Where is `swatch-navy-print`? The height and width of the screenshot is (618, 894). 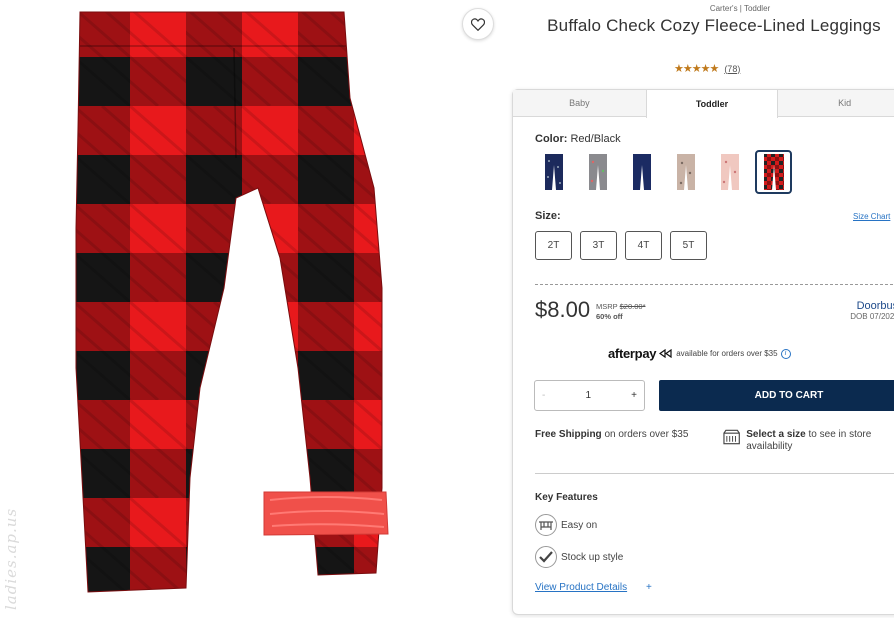
swatch-navy-print is located at coordinates (553, 172).